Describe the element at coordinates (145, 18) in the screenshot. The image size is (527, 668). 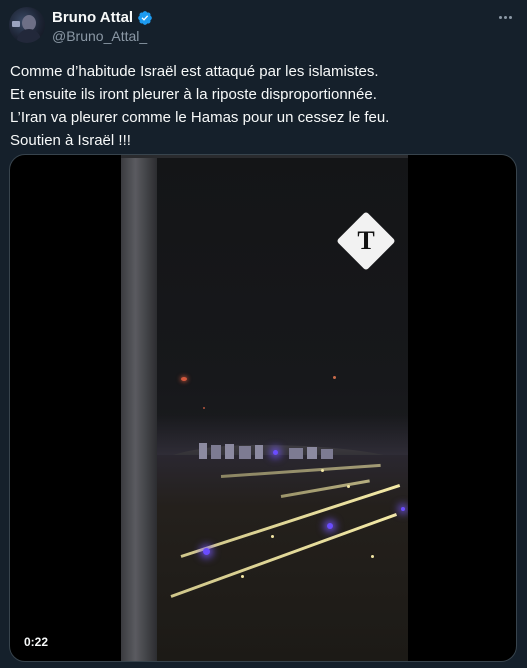
I see `verified-badge-icon` at that location.